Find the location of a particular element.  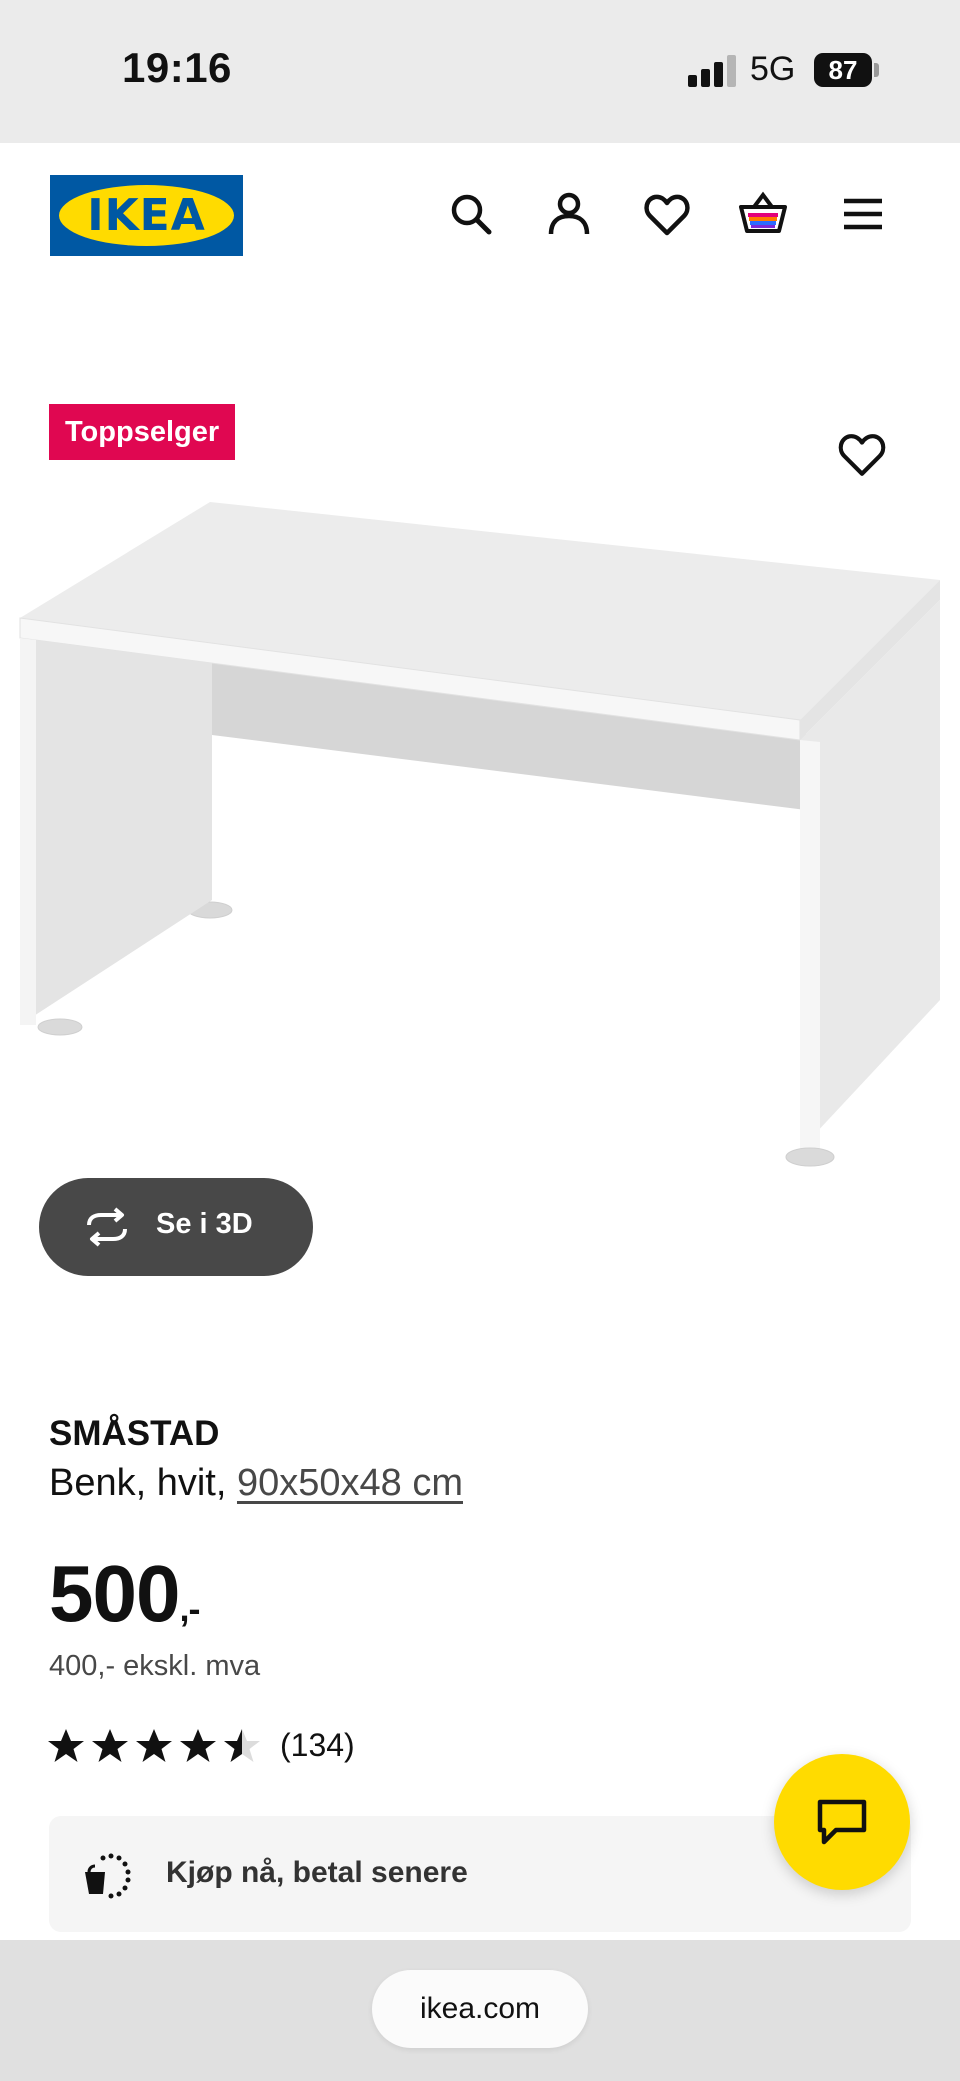

status-bar: 19:16 5G 87 is located at coordinates (480, 71).